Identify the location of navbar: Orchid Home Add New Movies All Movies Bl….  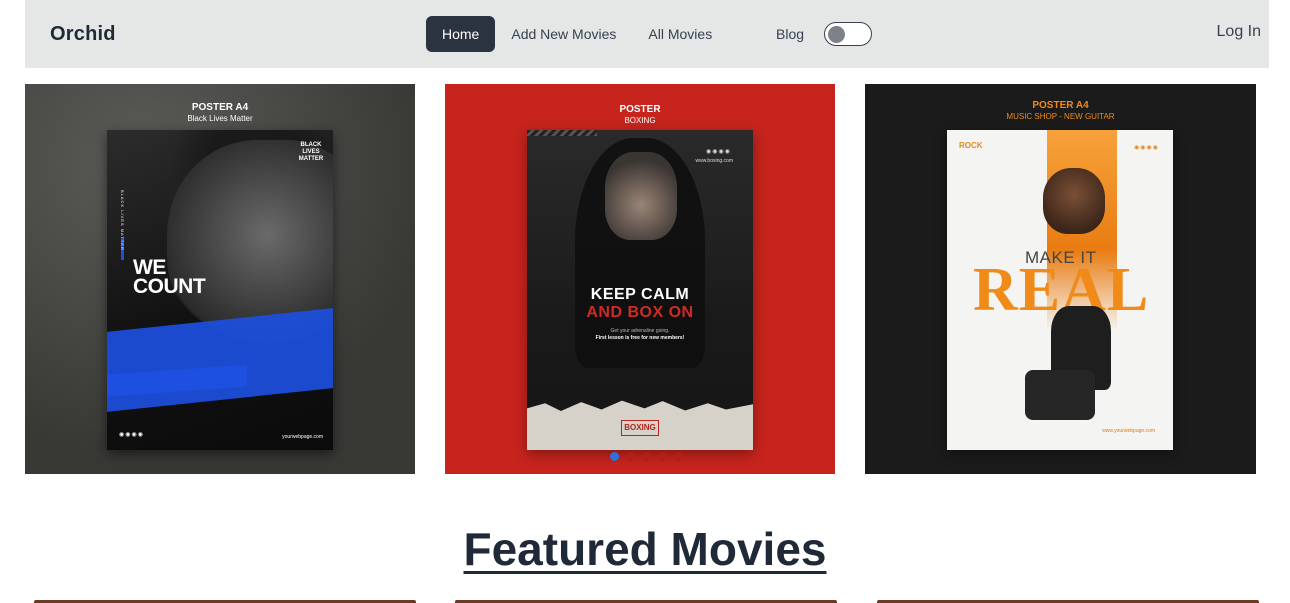
(647, 34).